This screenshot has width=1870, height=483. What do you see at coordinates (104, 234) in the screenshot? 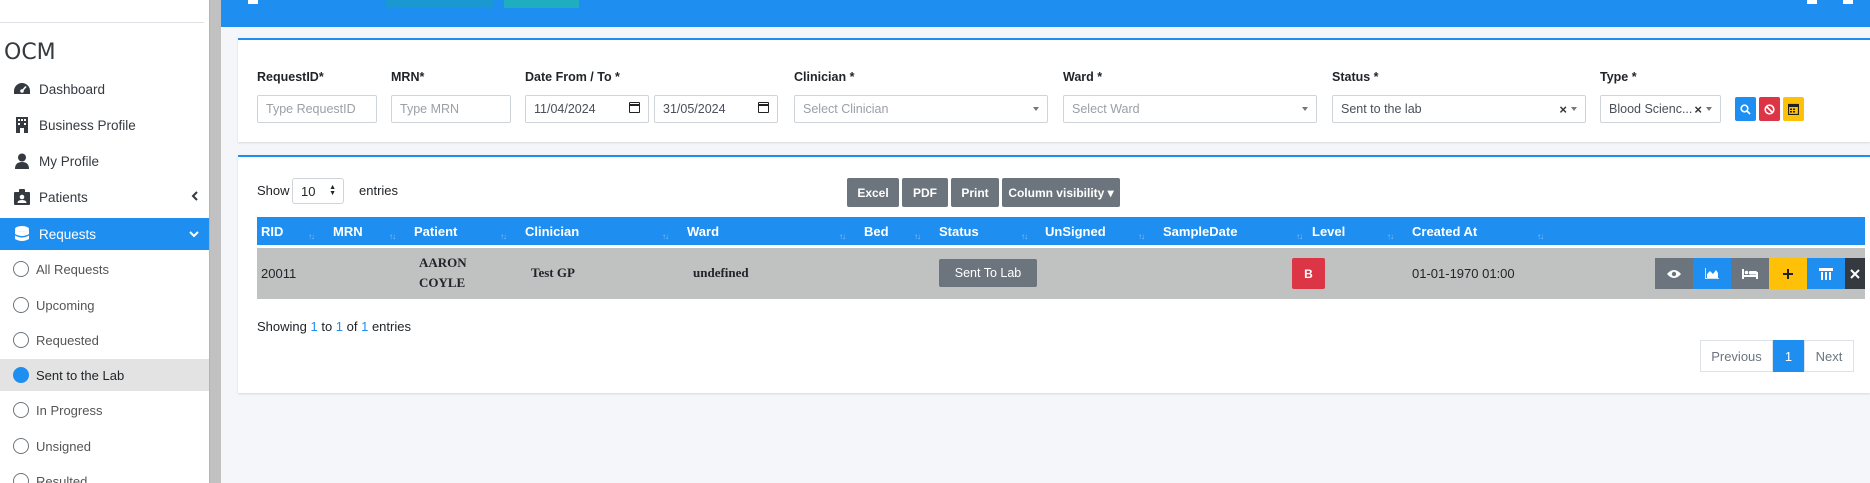
I see `sidebar-item-requests: Requests` at bounding box center [104, 234].